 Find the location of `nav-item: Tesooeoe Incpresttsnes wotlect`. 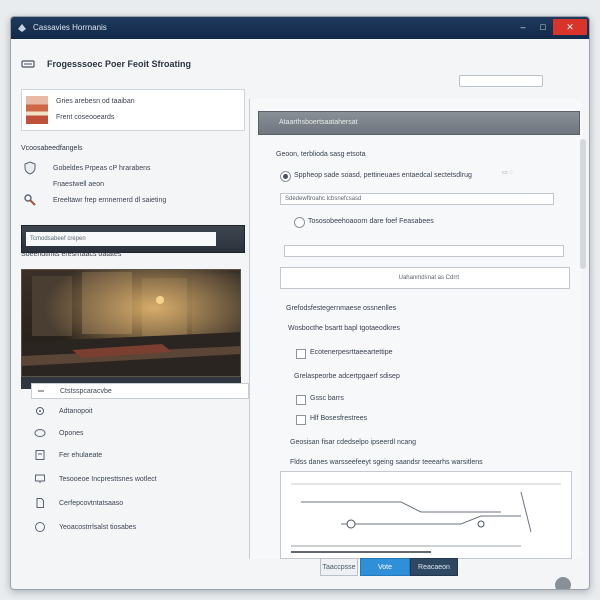

nav-item: Tesooeoe Incpresttsnes wotlect is located at coordinates (95, 479).